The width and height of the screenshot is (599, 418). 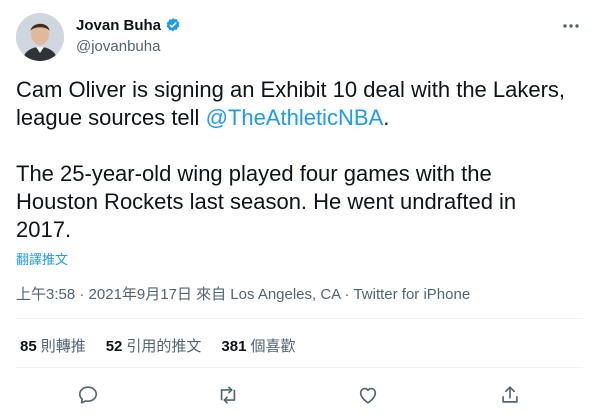 I want to click on action-bar, so click(x=299, y=395).